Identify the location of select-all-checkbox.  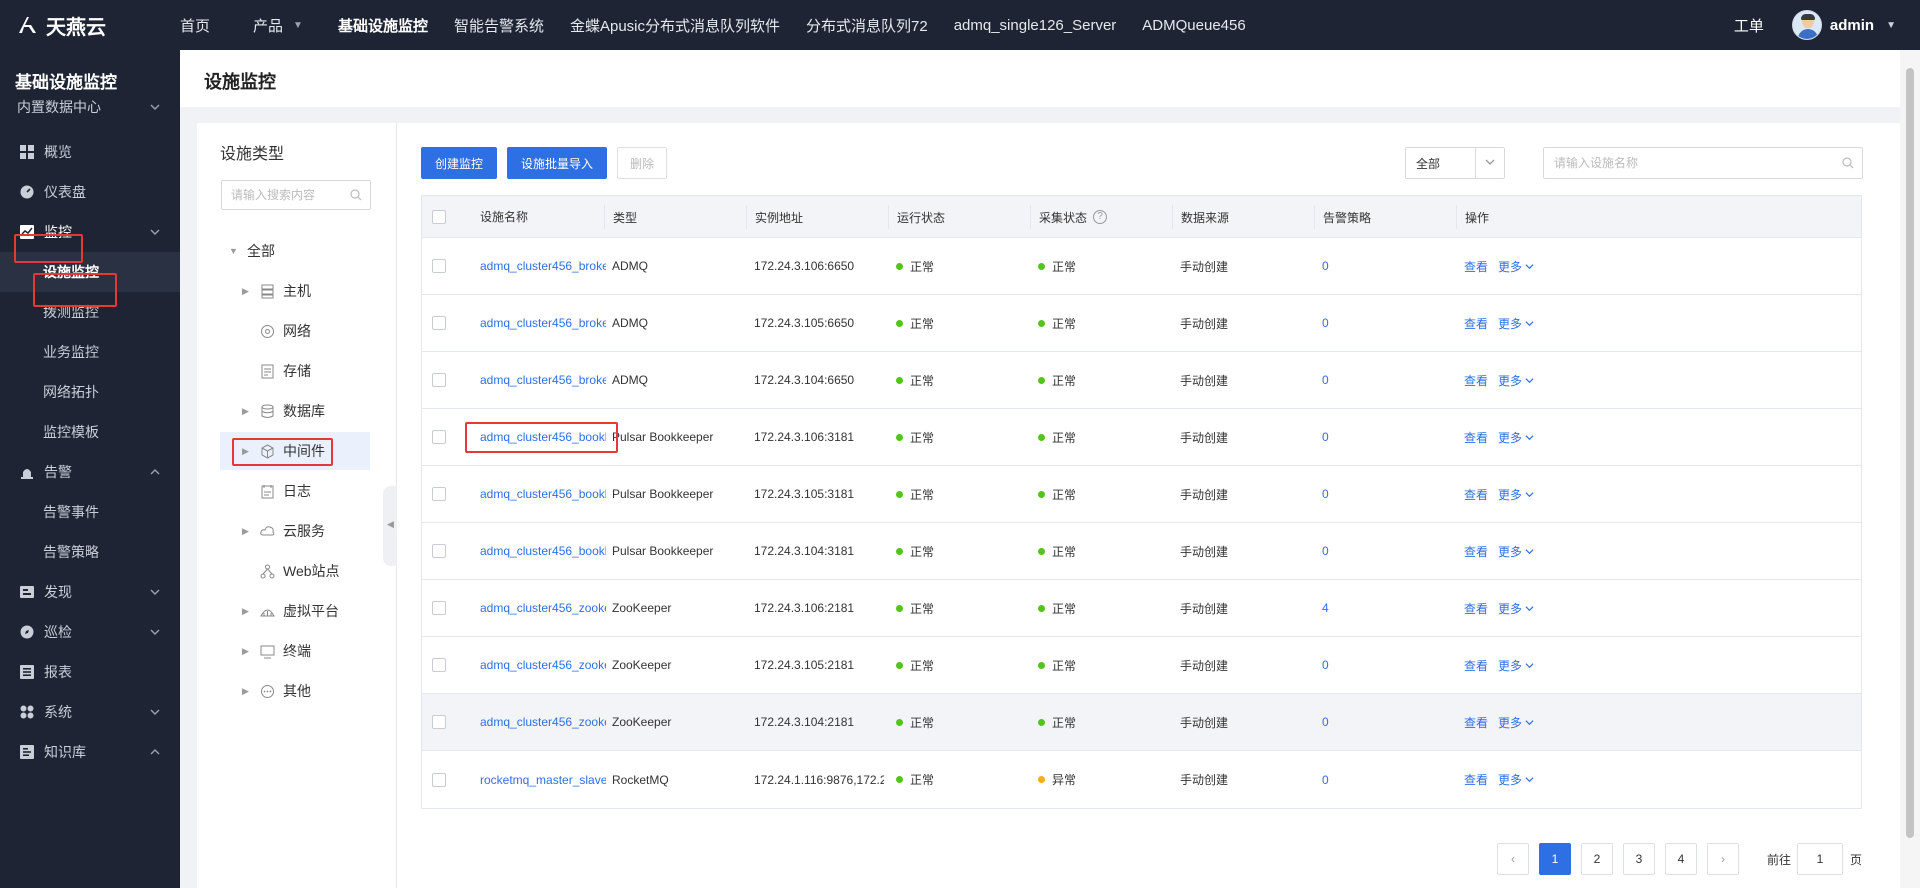
(439, 216).